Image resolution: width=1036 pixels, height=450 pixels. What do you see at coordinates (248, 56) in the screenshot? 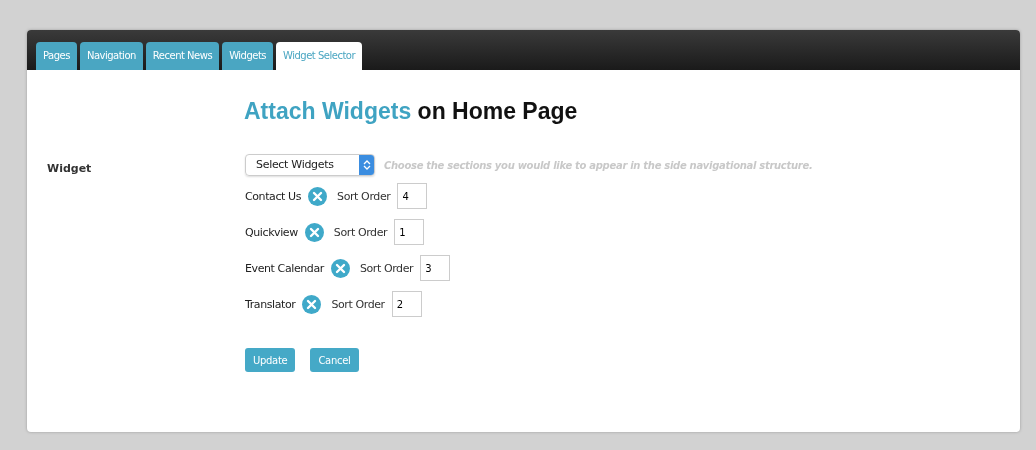
I see `tab: Widgets` at bounding box center [248, 56].